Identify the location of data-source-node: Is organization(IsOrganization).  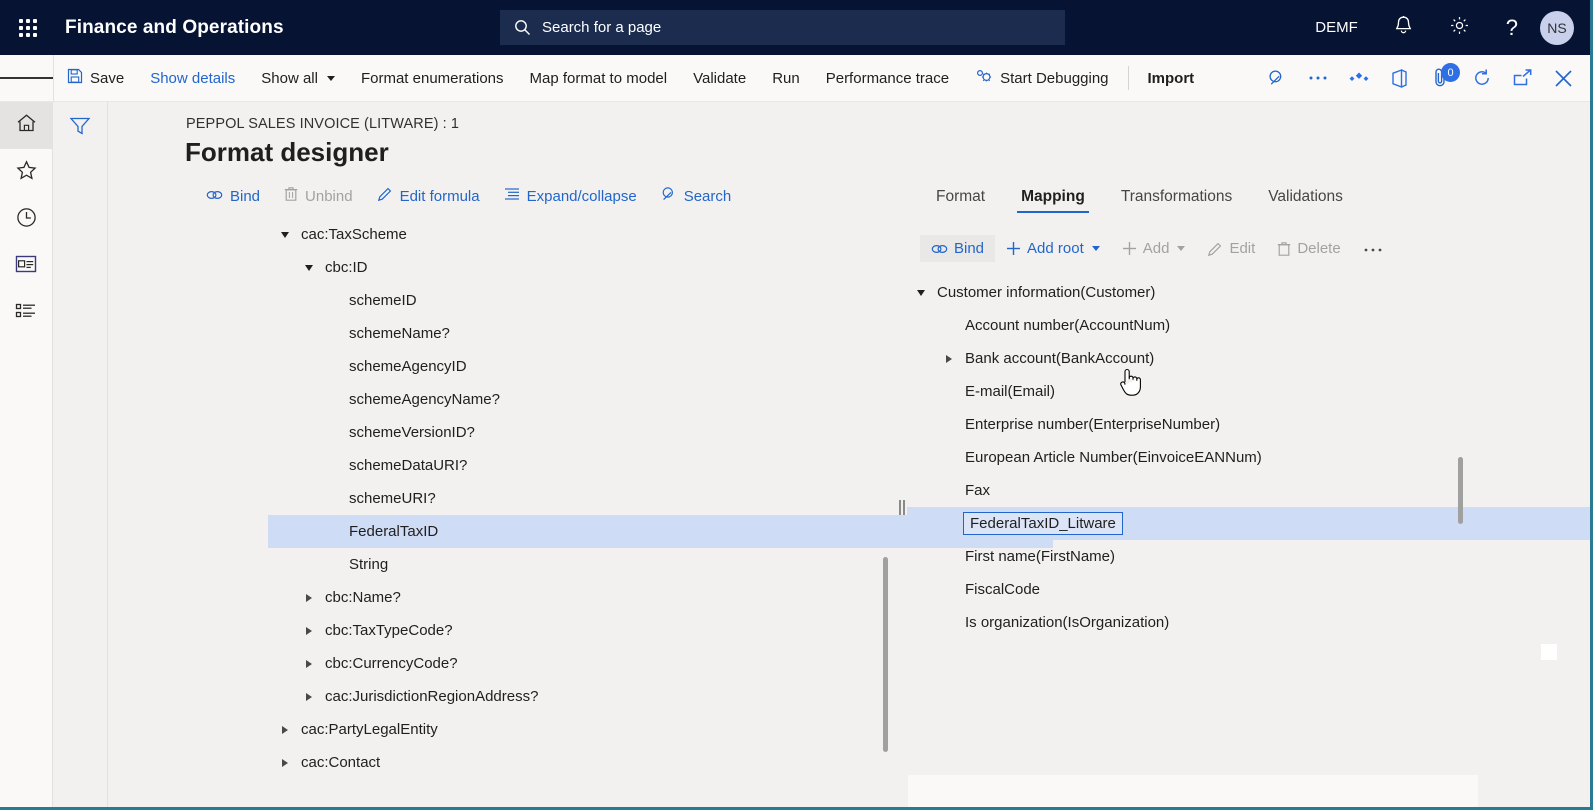
(1210, 622).